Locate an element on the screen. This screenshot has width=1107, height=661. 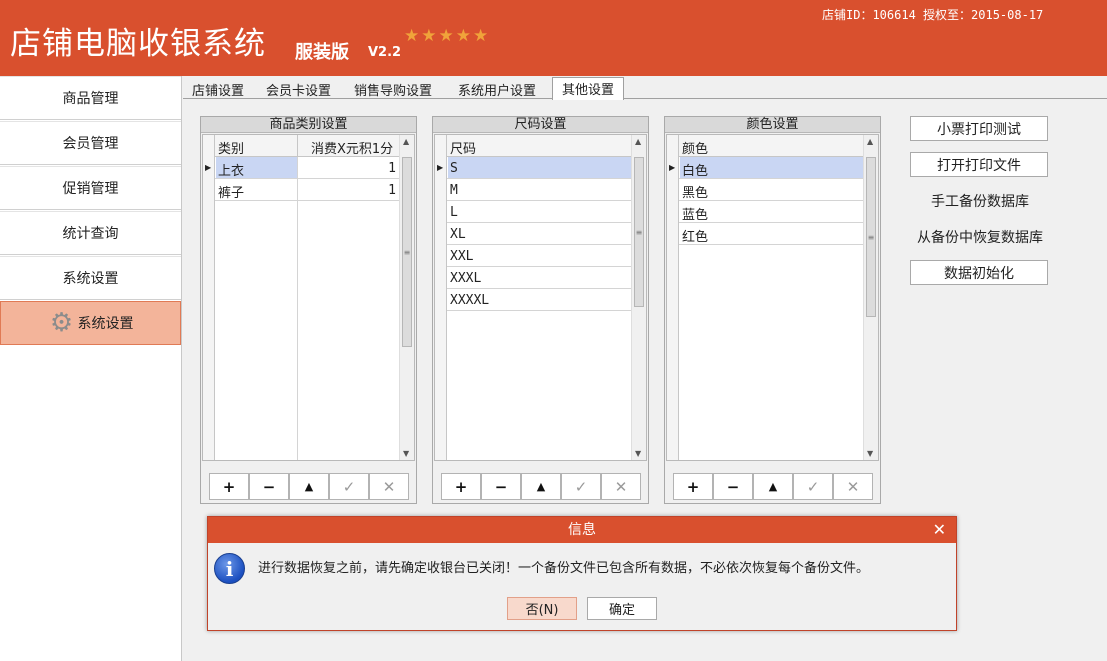
sidebar-item-promotion: 促销管理 is located at coordinates (90, 188).